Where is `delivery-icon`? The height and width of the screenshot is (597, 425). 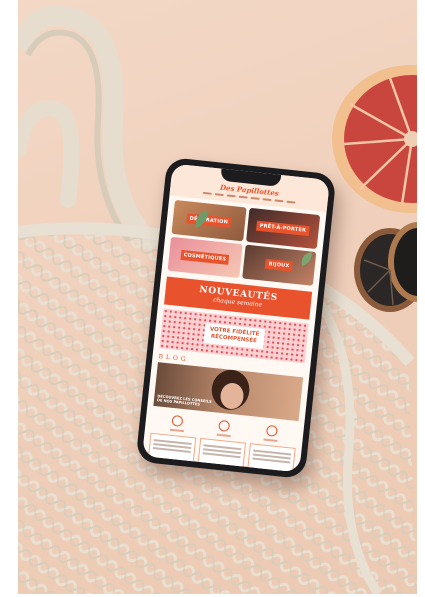
delivery-icon is located at coordinates (225, 428).